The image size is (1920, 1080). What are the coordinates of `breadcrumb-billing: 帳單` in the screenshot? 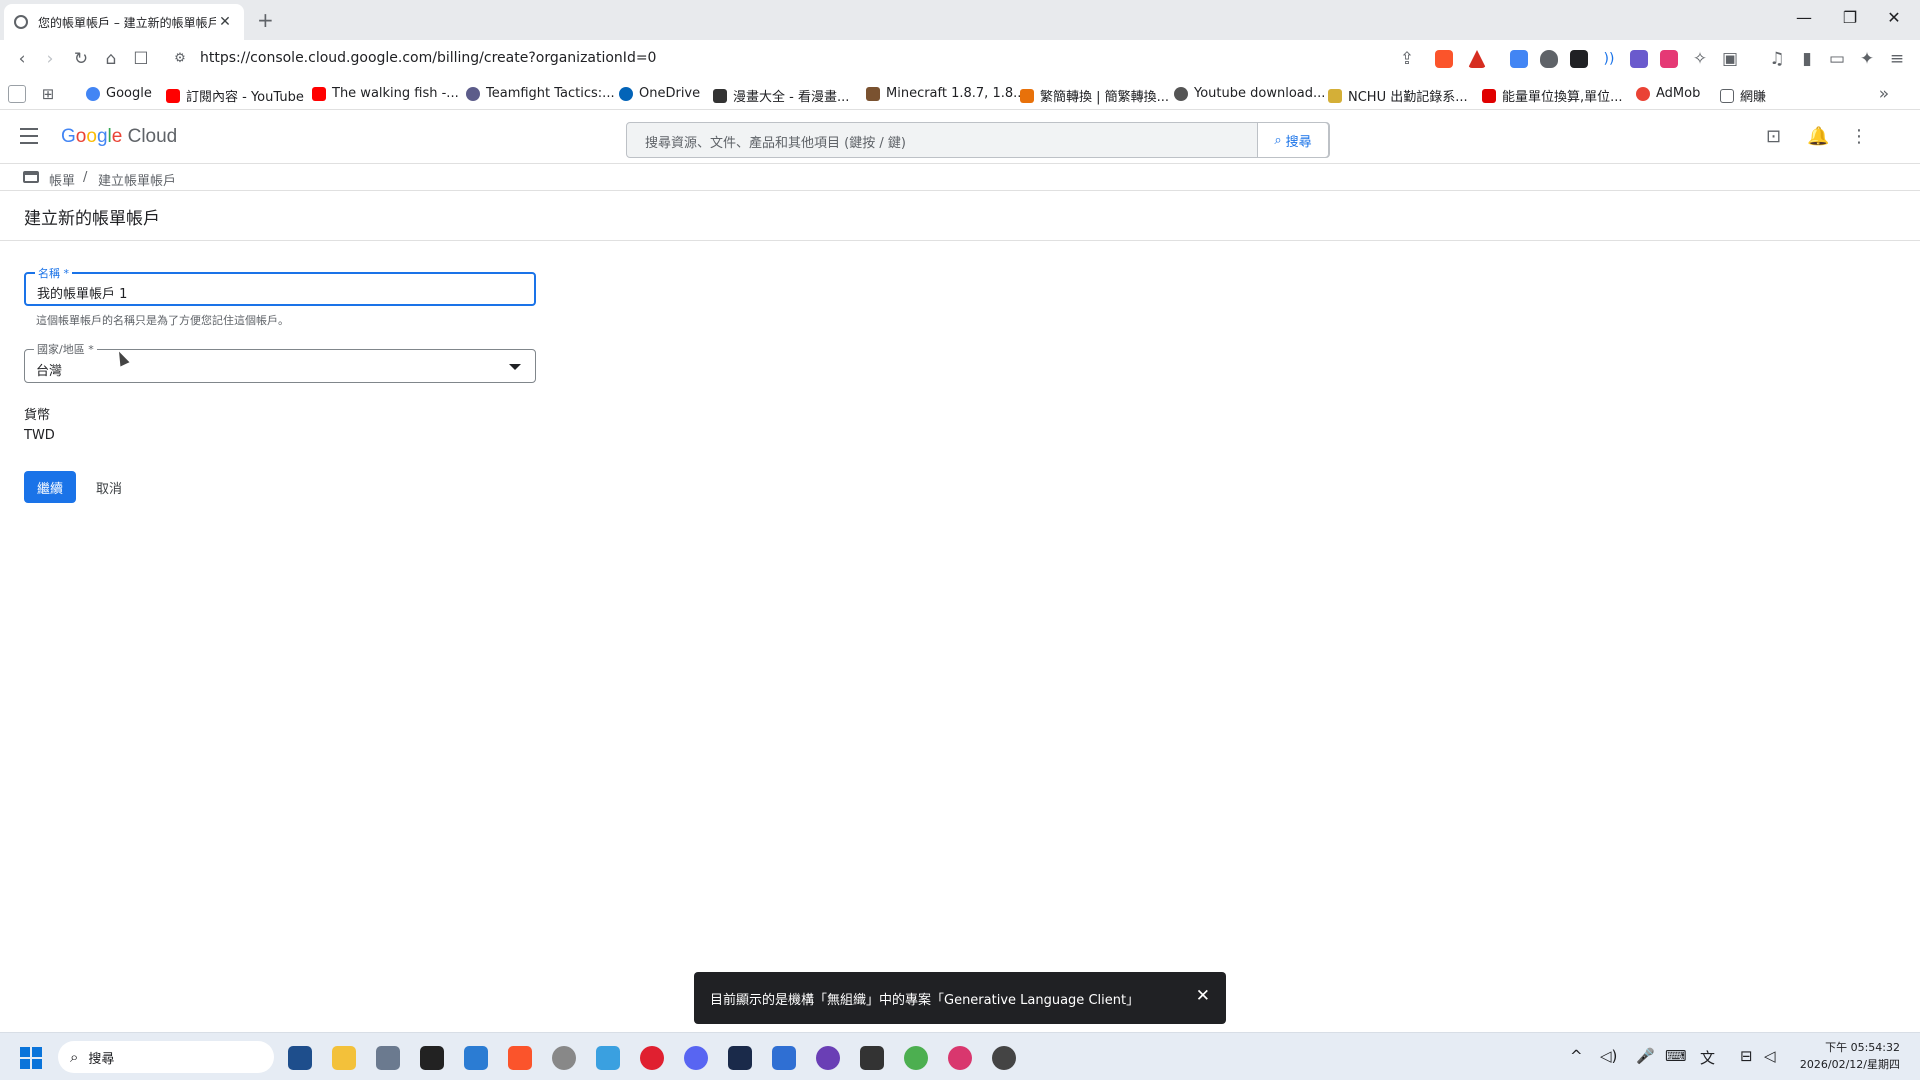 It's located at (62, 179).